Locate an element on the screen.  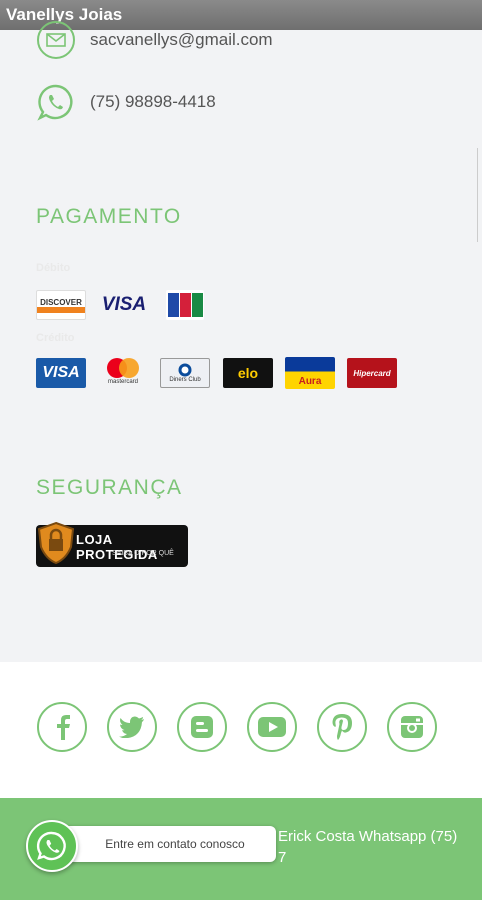
card-elo: elo is located at coordinates (248, 373).